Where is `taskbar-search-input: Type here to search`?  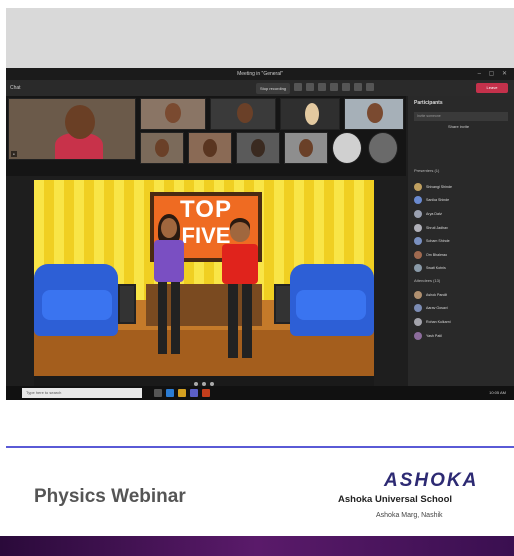 taskbar-search-input: Type here to search is located at coordinates (82, 393).